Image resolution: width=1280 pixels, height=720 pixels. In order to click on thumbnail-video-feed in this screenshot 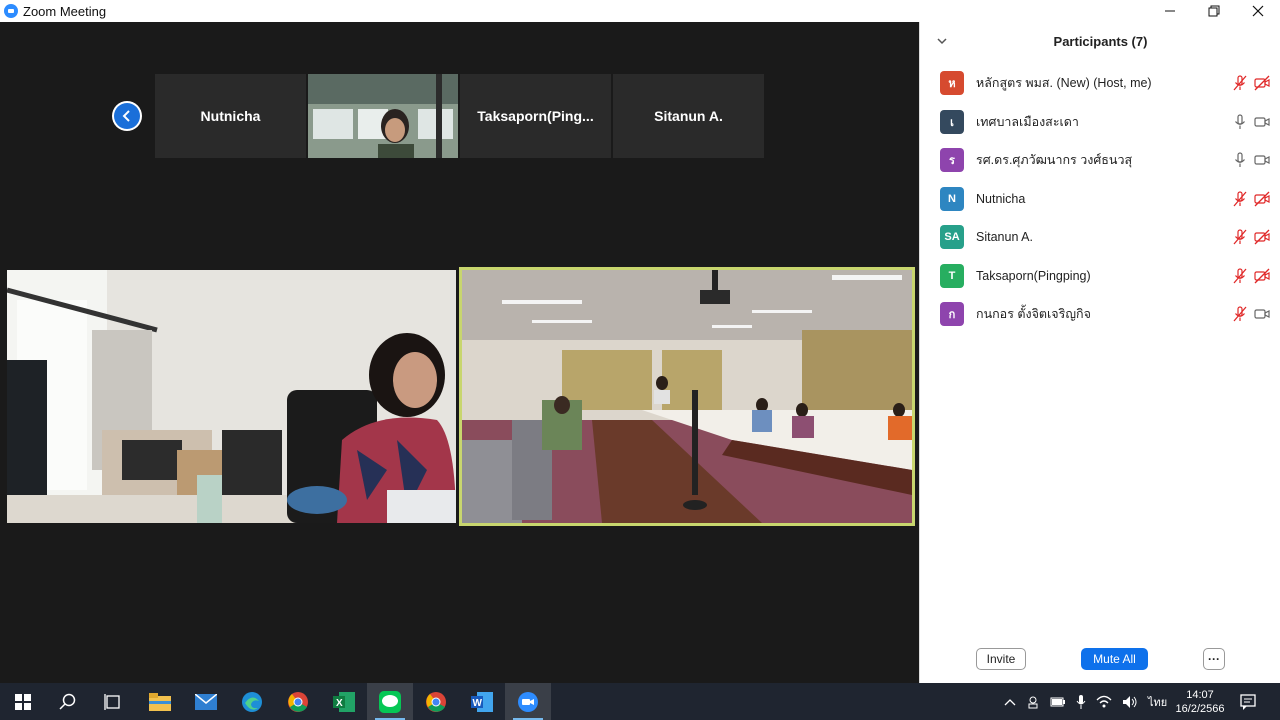, I will do `click(383, 116)`.